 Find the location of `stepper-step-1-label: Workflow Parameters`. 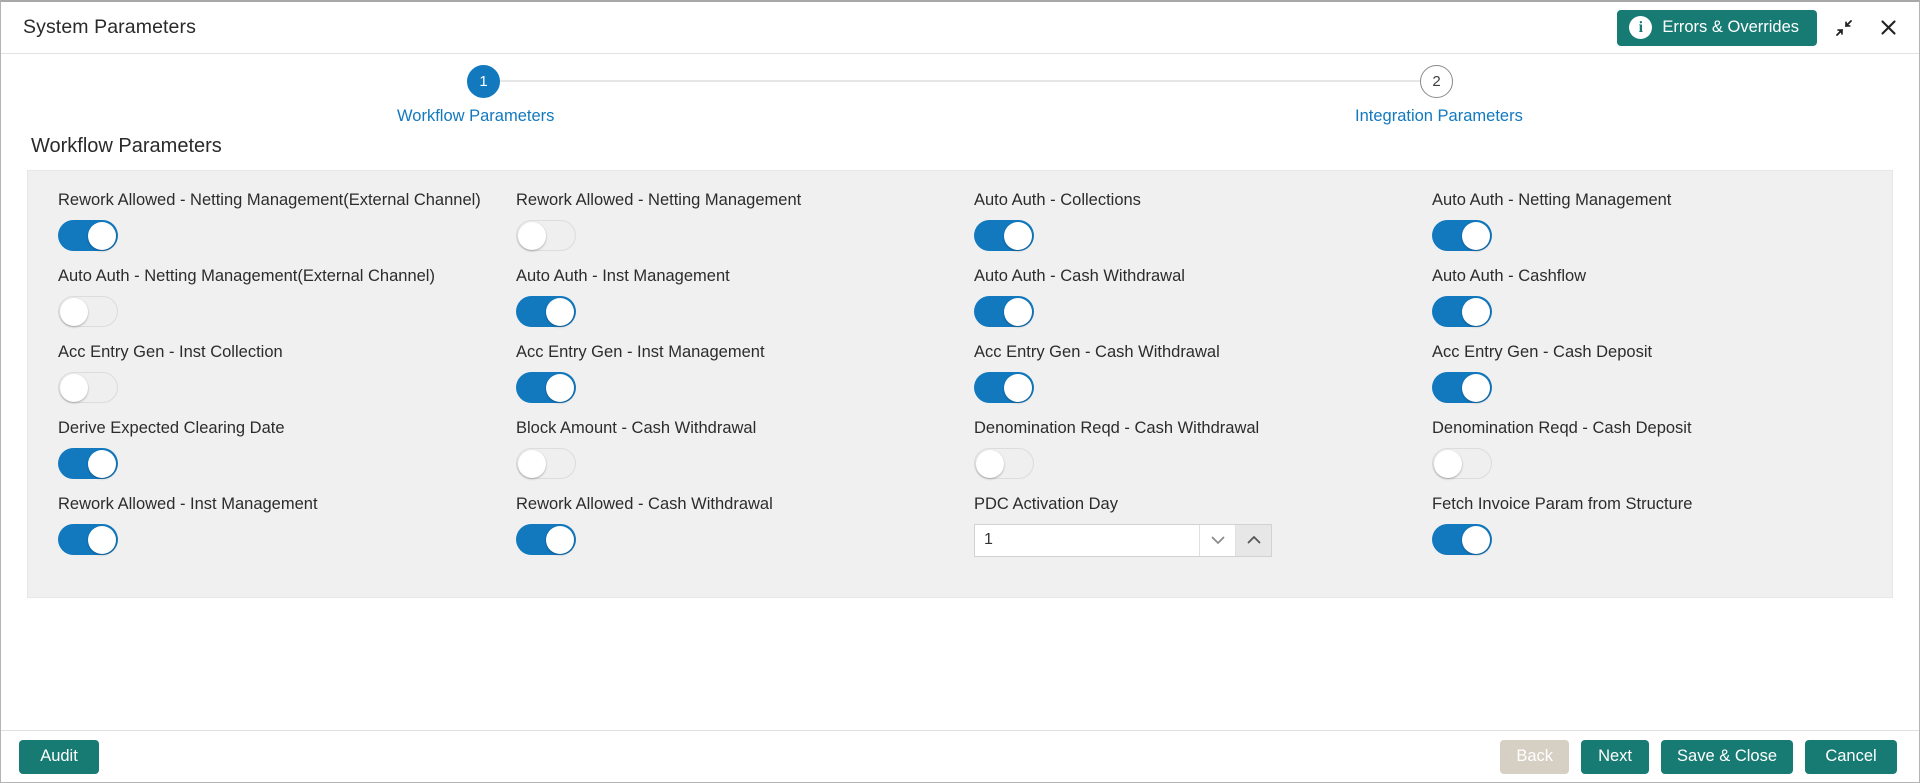

stepper-step-1-label: Workflow Parameters is located at coordinates (475, 116).